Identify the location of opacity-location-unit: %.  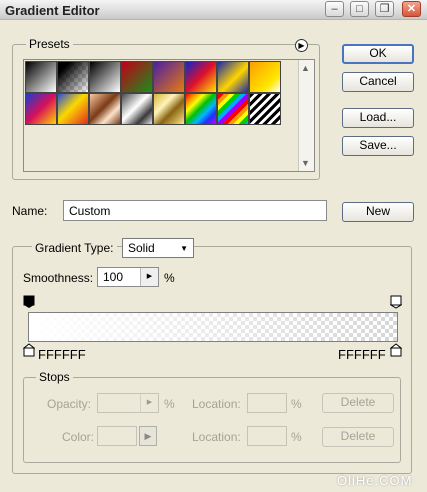
(296, 404).